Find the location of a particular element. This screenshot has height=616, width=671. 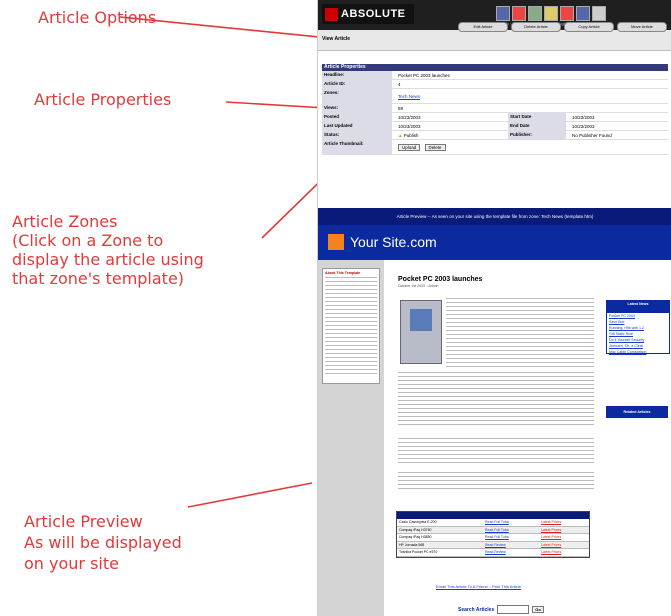

move-article-button: Move Article is located at coordinates (642, 27).